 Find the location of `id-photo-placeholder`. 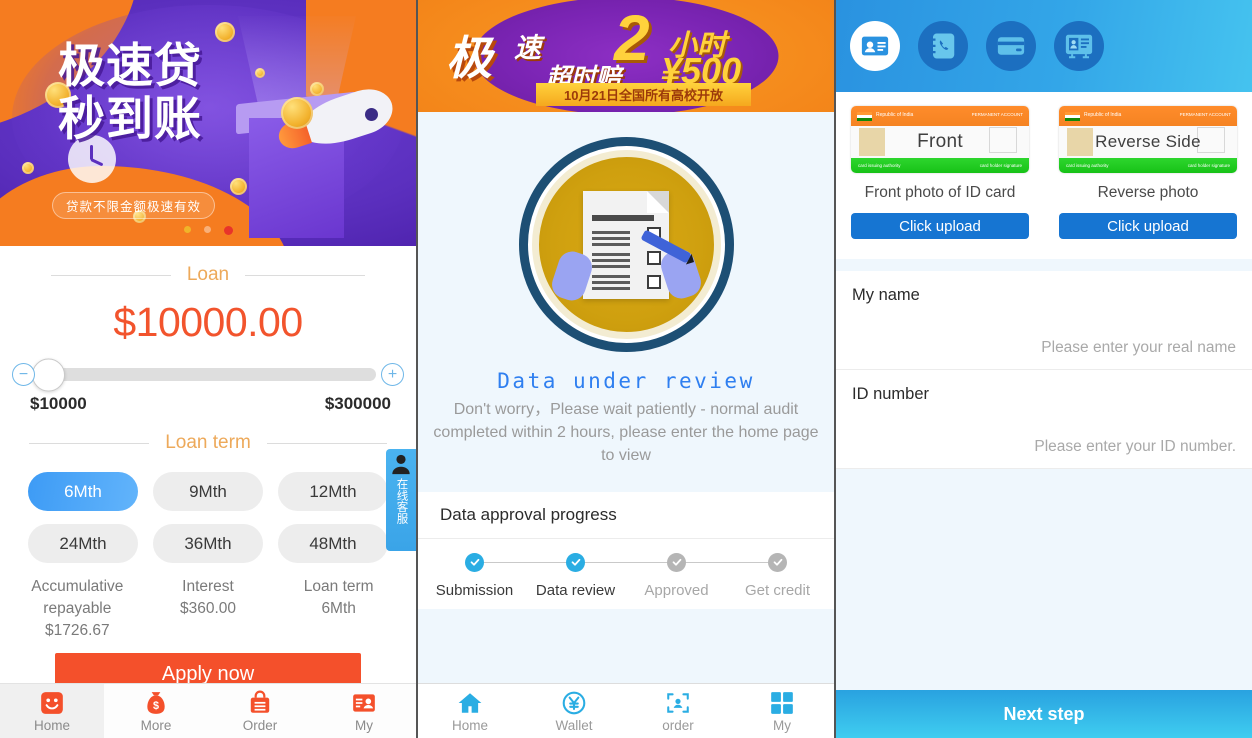

id-photo-placeholder is located at coordinates (872, 142).